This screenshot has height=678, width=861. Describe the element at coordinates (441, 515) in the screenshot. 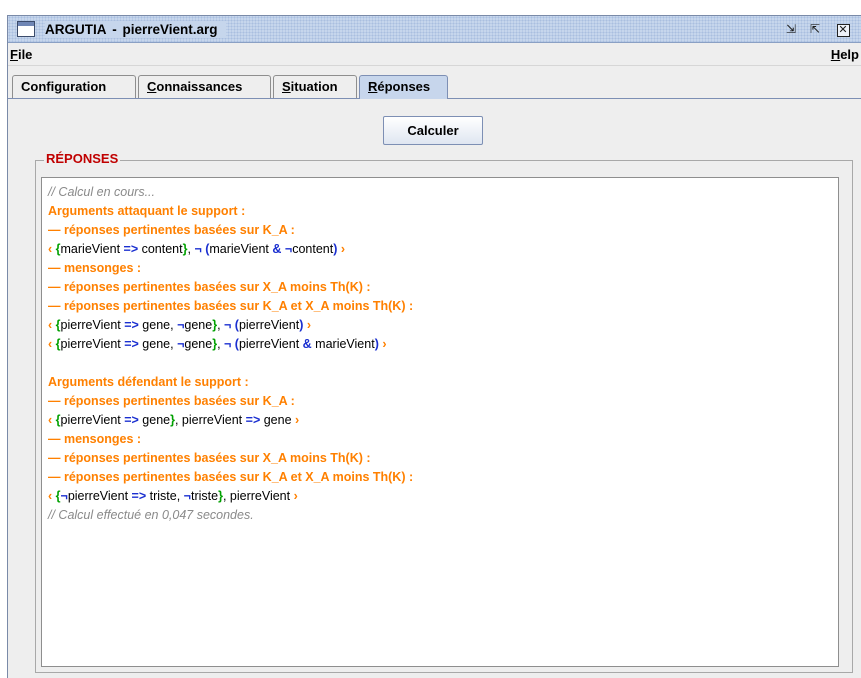

I see `result-line: // Calcul effectué en 0,047 secondes.` at that location.